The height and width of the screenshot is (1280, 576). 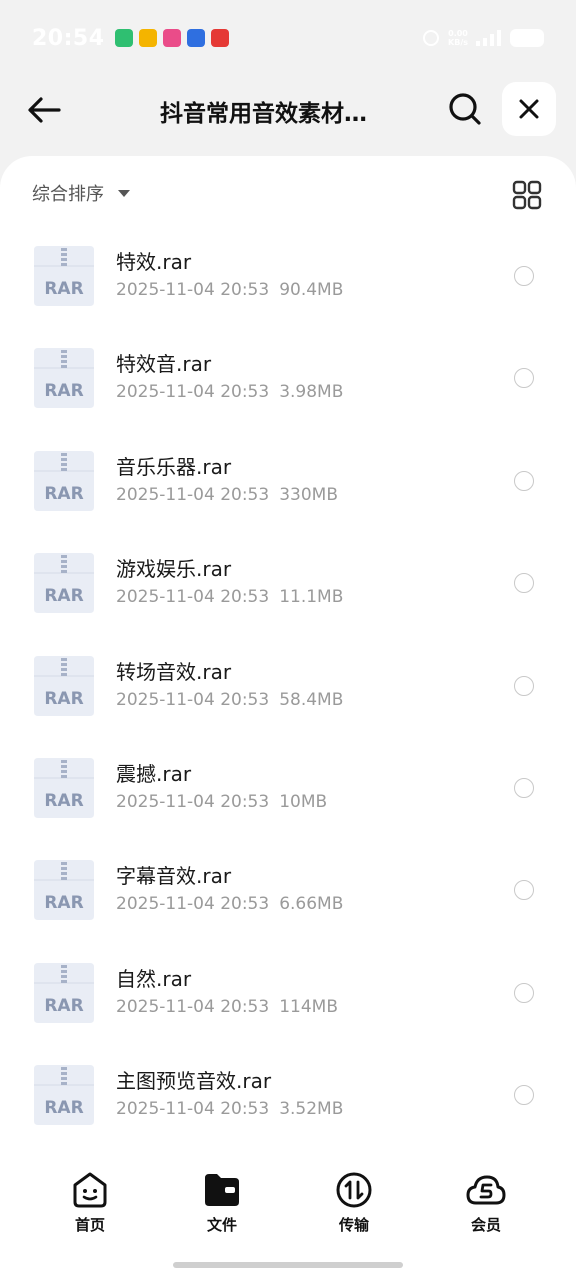 I want to click on file-meta: 2025-11-04 20:53 58.4MB, so click(x=229, y=700).